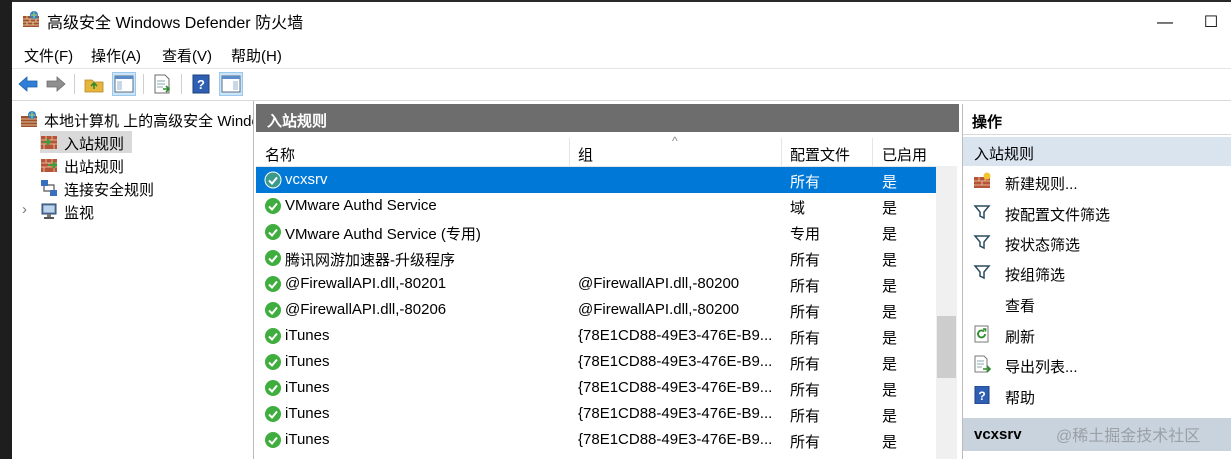 This screenshot has width=1231, height=459. I want to click on maximize-button: ☐, so click(1209, 23).